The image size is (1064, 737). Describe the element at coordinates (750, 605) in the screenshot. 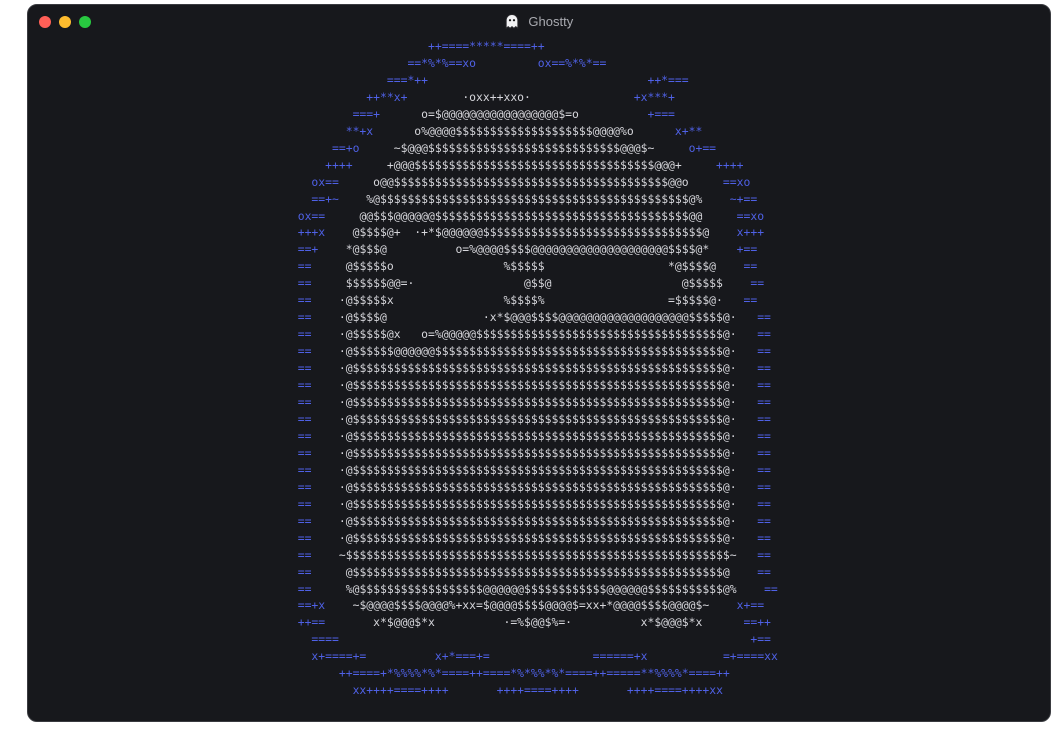

I see `art-border-segment: x+==` at that location.